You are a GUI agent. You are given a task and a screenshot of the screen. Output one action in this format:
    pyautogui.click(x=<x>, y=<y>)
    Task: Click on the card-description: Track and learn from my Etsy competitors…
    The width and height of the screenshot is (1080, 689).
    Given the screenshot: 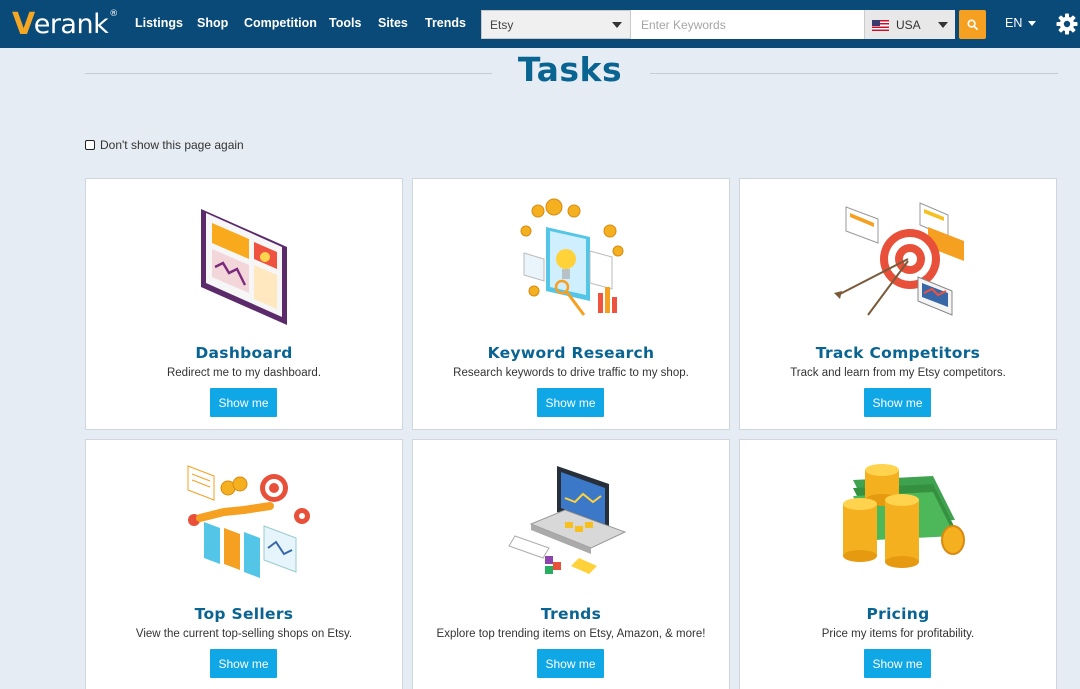 What is the action you would take?
    pyautogui.click(x=898, y=373)
    